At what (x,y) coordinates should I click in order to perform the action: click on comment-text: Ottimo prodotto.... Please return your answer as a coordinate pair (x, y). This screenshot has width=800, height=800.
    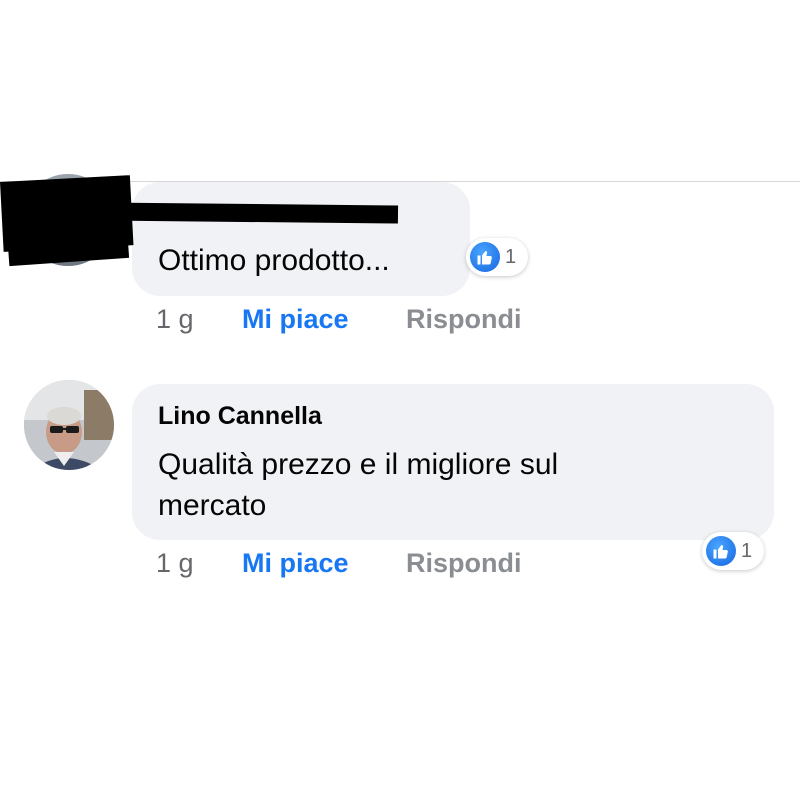
    Looking at the image, I should click on (274, 260).